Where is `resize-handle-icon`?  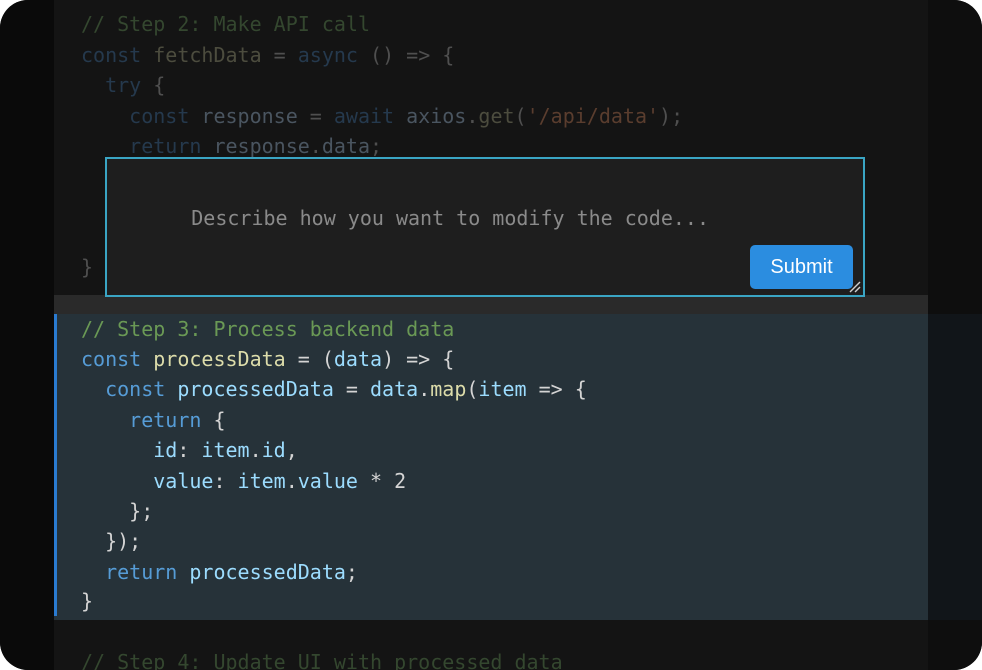 resize-handle-icon is located at coordinates (854, 286).